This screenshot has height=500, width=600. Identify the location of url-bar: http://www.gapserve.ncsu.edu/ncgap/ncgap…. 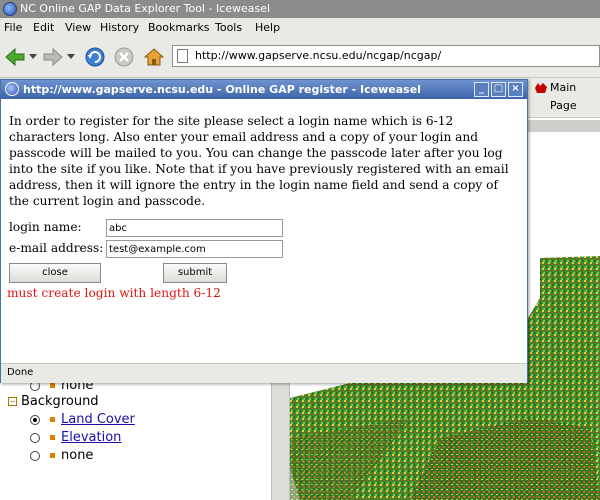
(386, 56).